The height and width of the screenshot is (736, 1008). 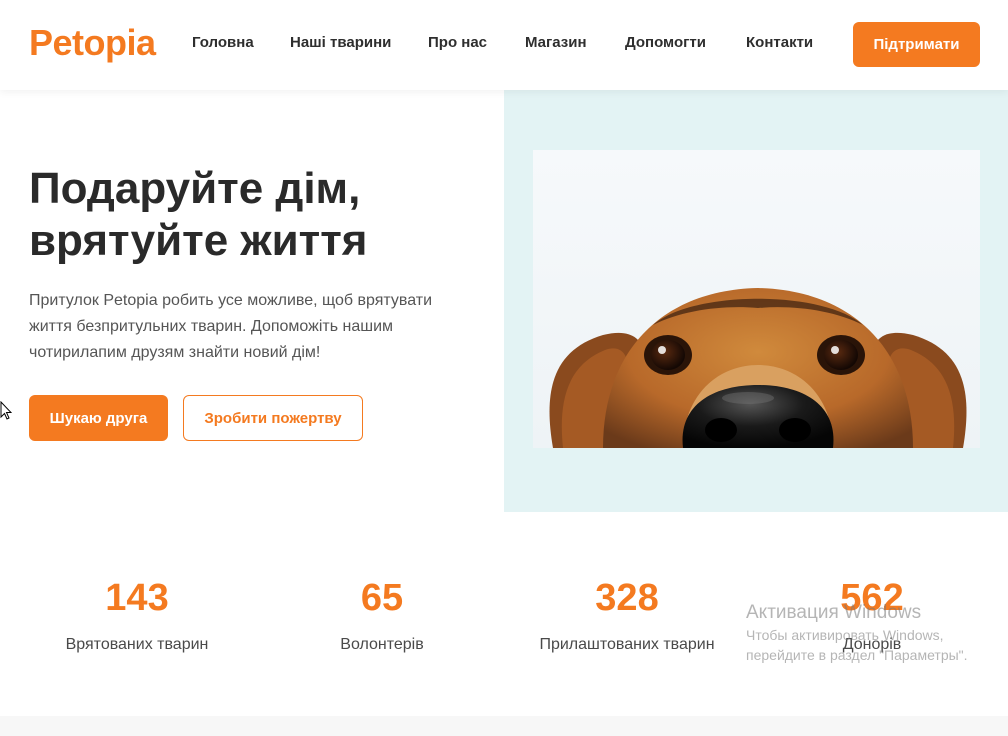 What do you see at coordinates (340, 42) in the screenshot?
I see `nav-link-our-animals: Наші тварини` at bounding box center [340, 42].